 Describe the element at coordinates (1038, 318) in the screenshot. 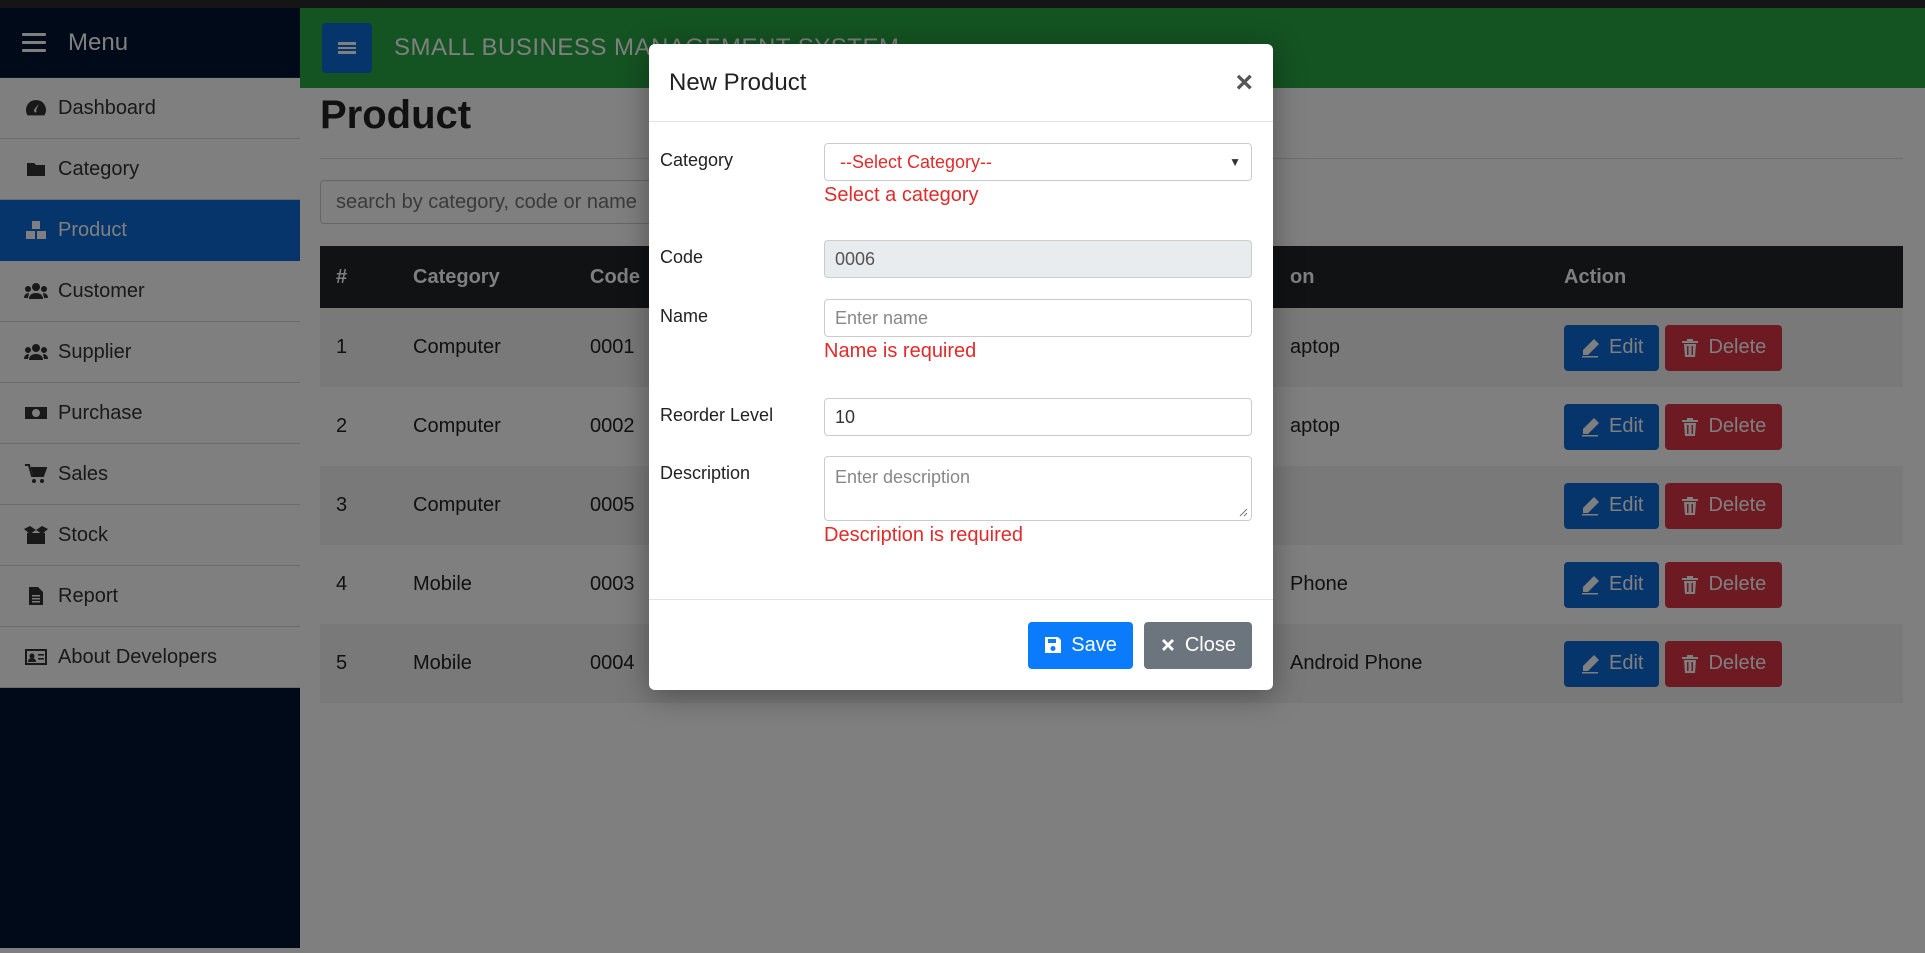

I see `name-field: Enter name` at that location.